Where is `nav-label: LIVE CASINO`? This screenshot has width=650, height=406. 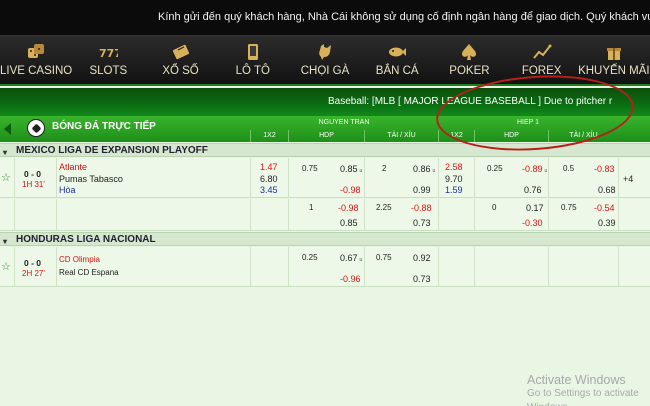 nav-label: LIVE CASINO is located at coordinates (36, 71).